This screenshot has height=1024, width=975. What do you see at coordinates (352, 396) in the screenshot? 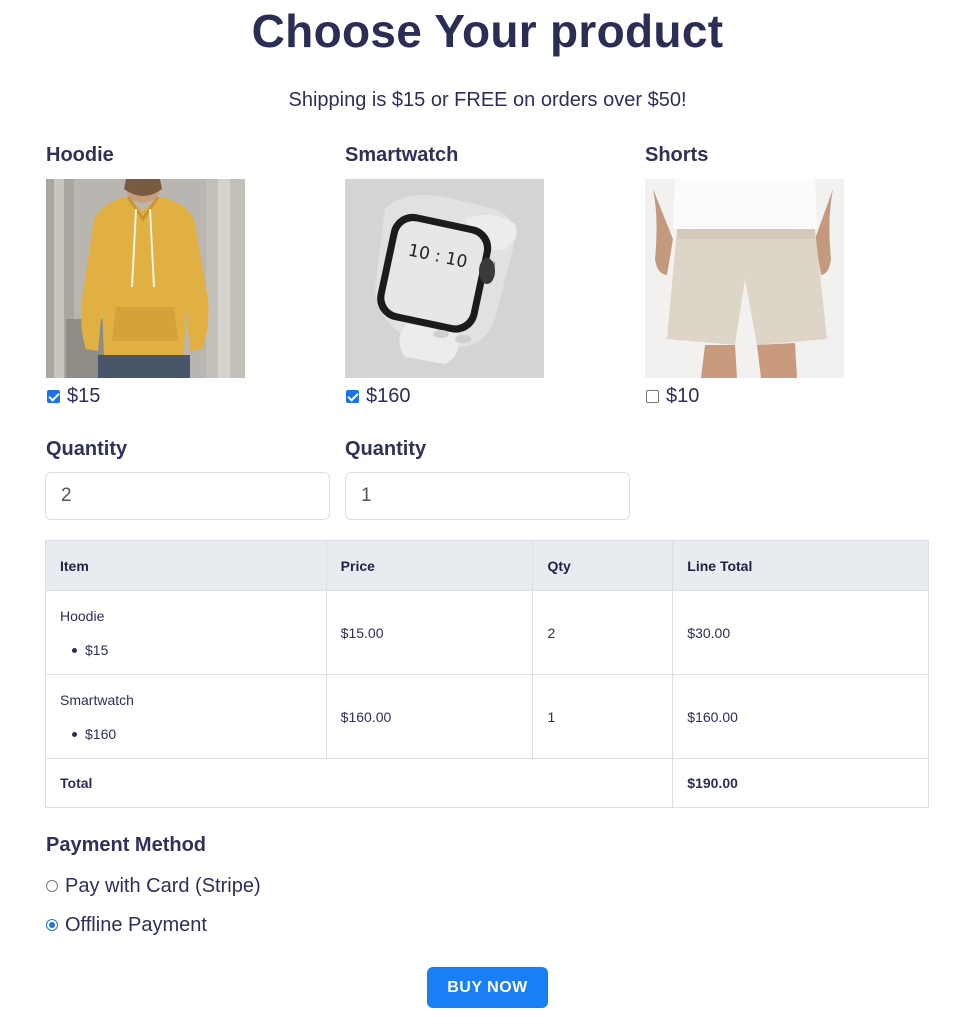
I see `smartwatch-checkbox` at bounding box center [352, 396].